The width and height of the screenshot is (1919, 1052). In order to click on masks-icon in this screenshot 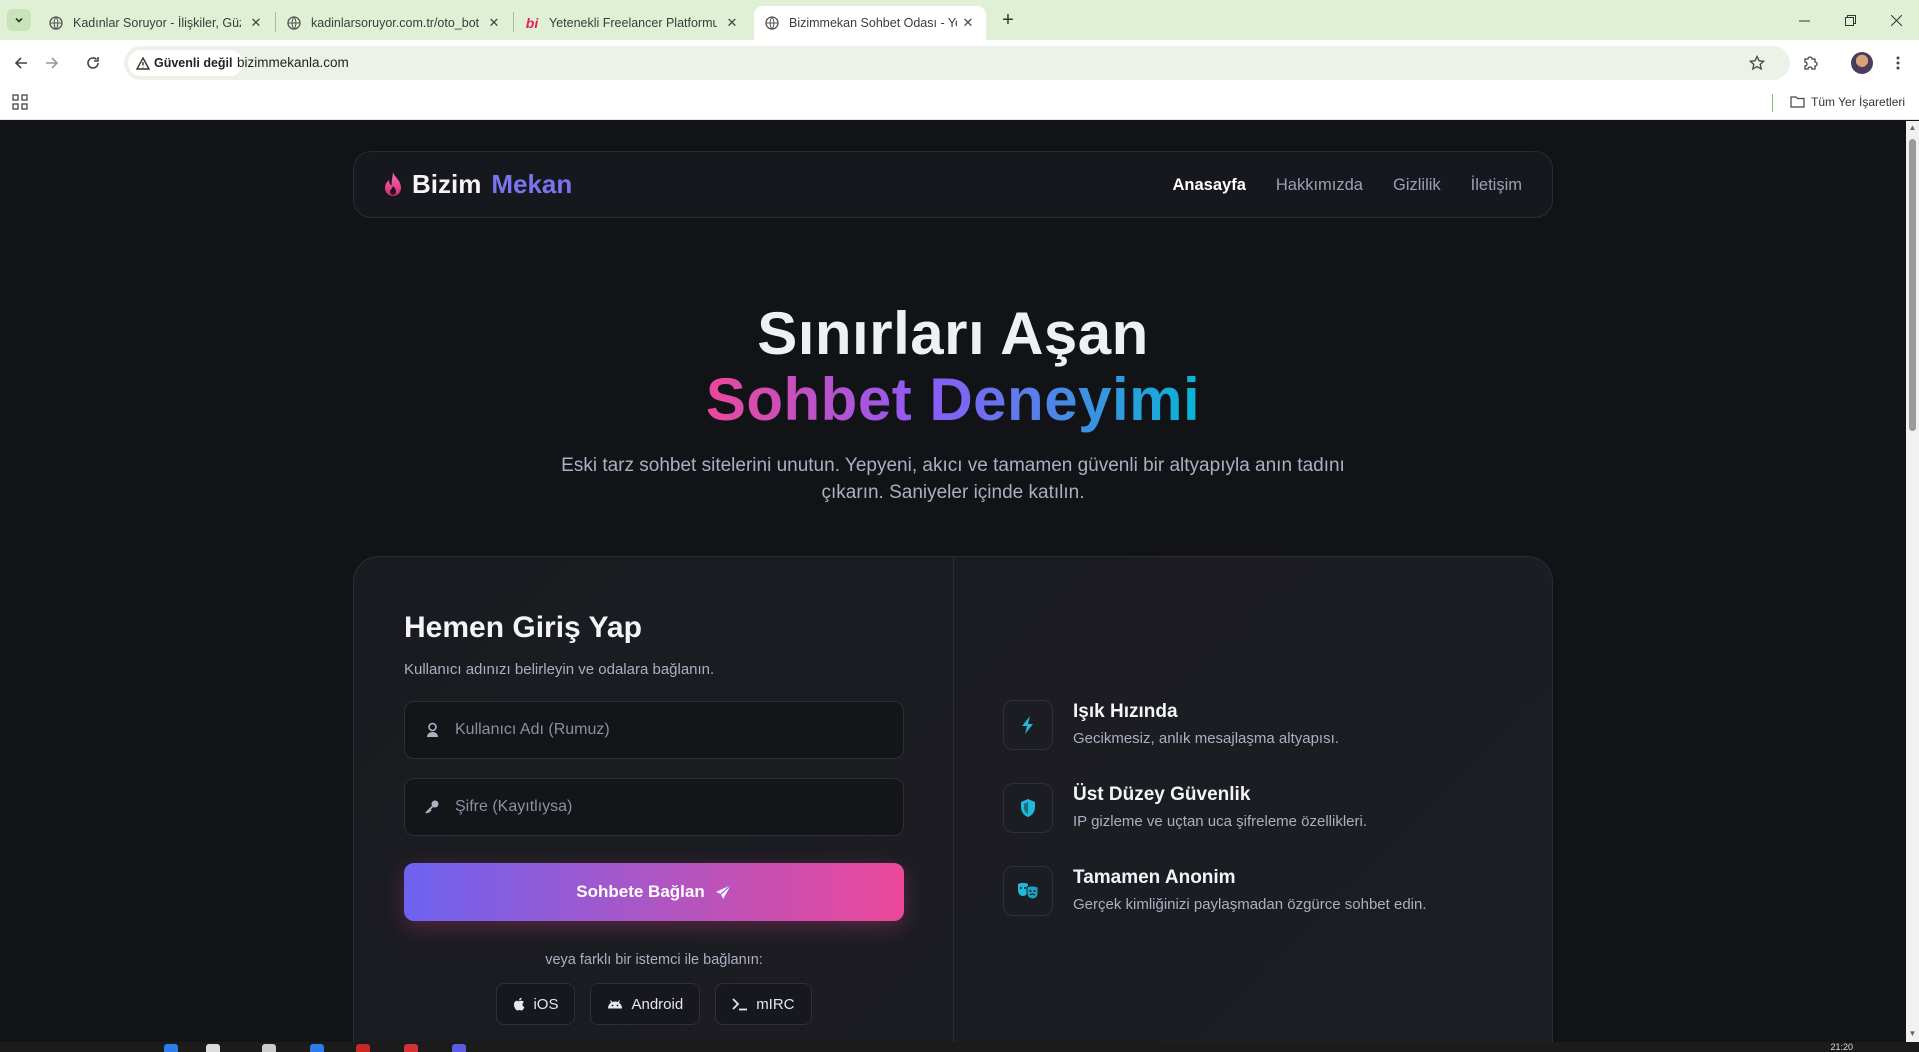, I will do `click(1028, 891)`.